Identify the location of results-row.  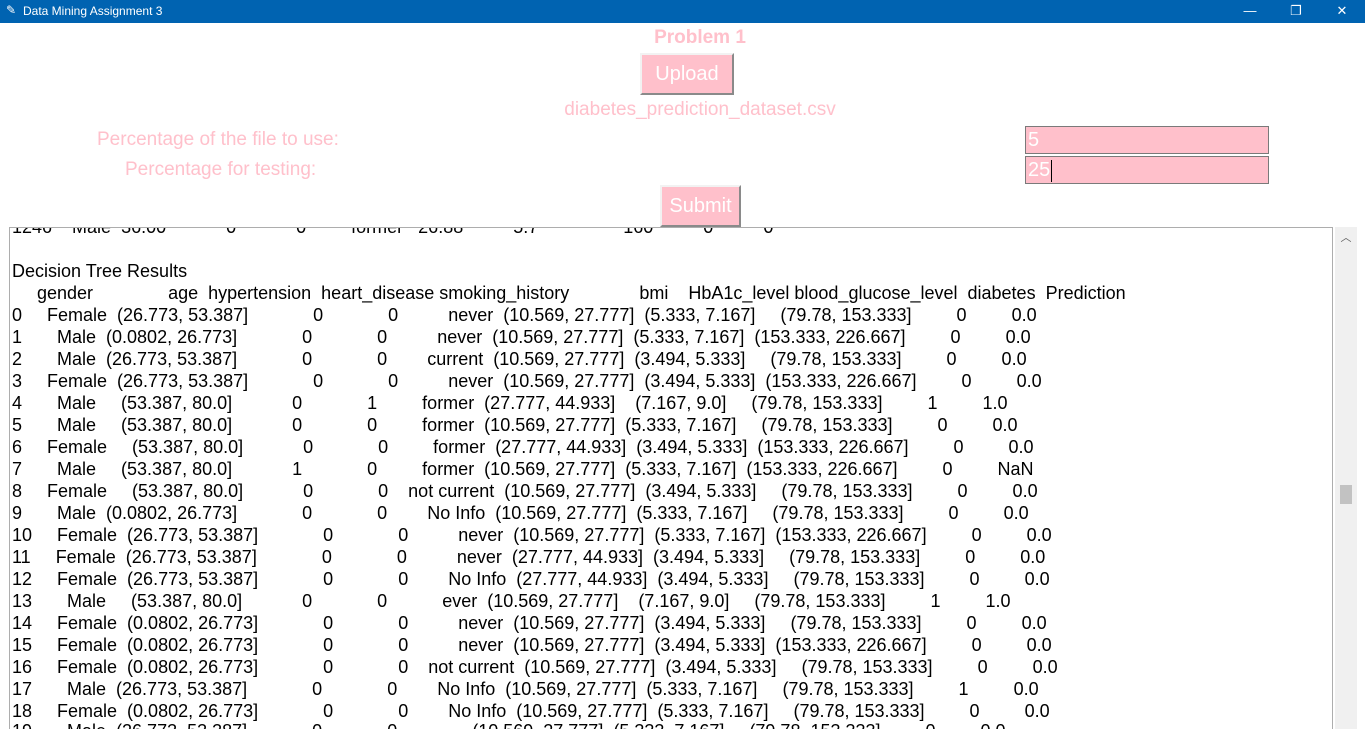
(672, 249).